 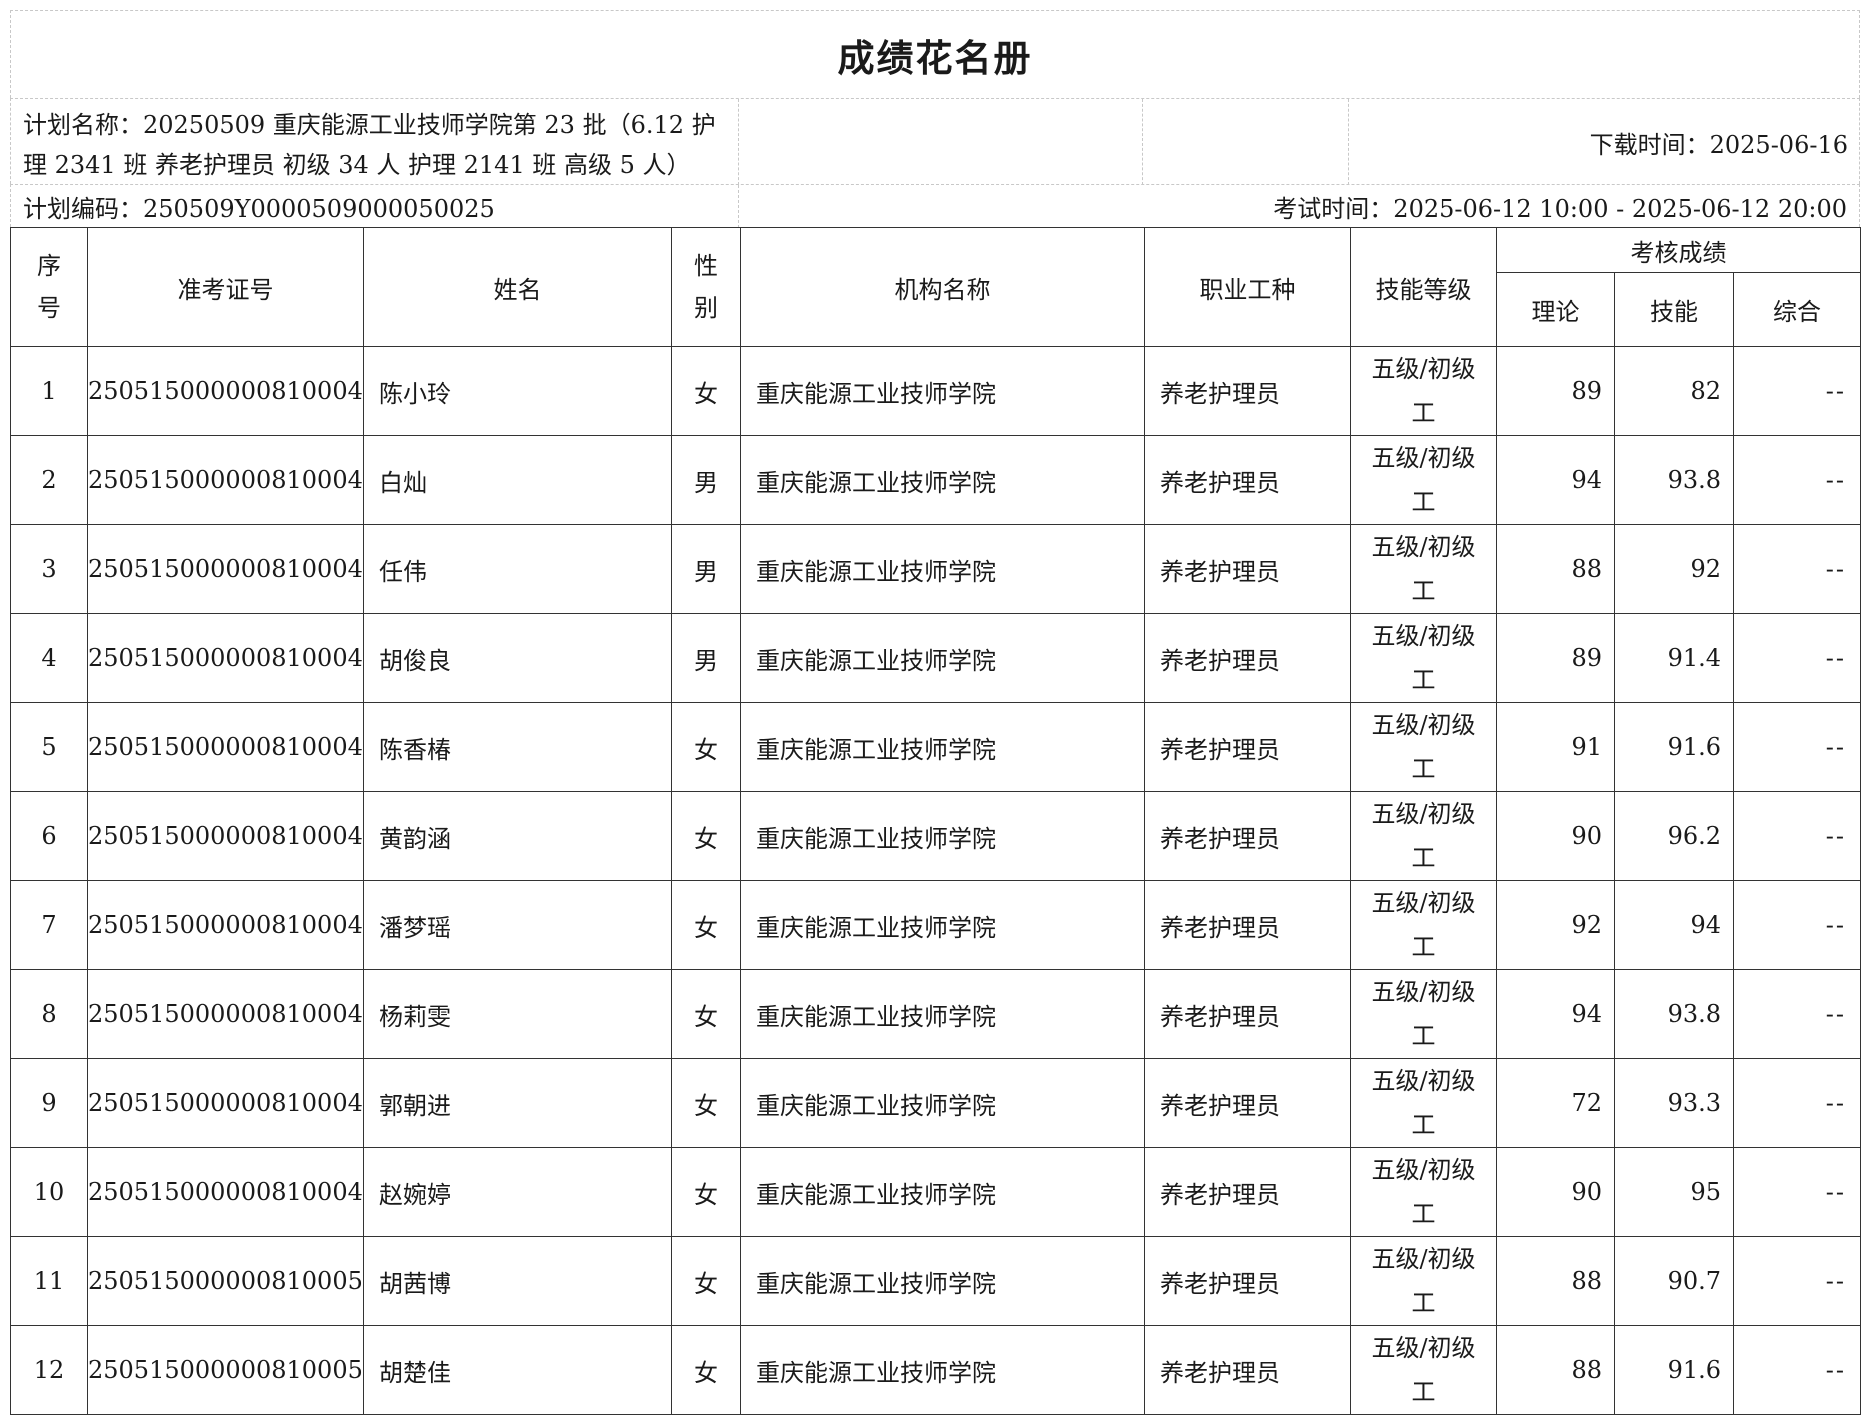 I want to click on header-ticket: 准考证号, so click(x=225, y=287).